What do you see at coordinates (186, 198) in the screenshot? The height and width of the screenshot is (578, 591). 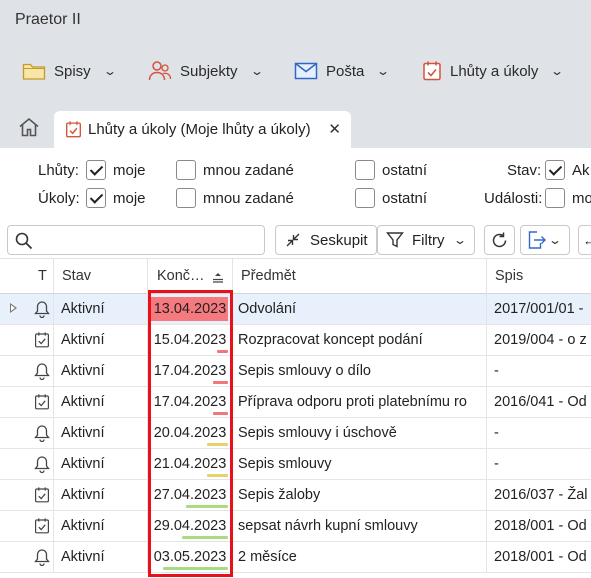 I see `ukoly-mnou-zadane-checkbox` at bounding box center [186, 198].